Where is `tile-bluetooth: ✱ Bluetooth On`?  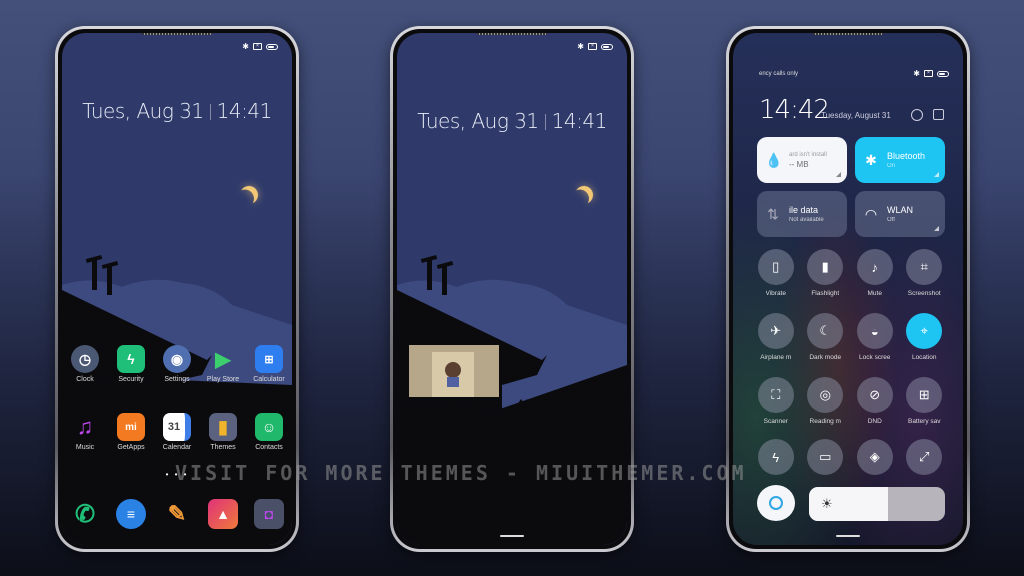
tile-bluetooth: ✱ Bluetooth On is located at coordinates (900, 160).